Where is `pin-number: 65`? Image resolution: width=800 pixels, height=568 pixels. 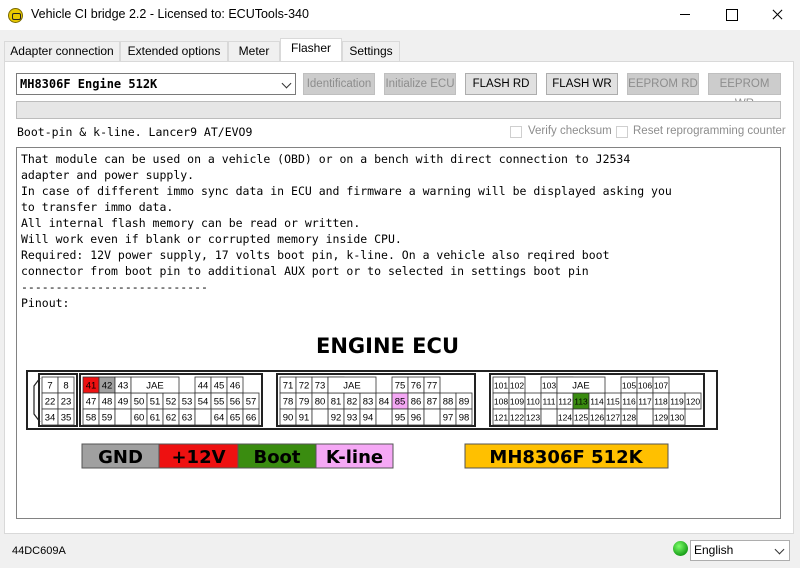
pin-number: 65 is located at coordinates (235, 418).